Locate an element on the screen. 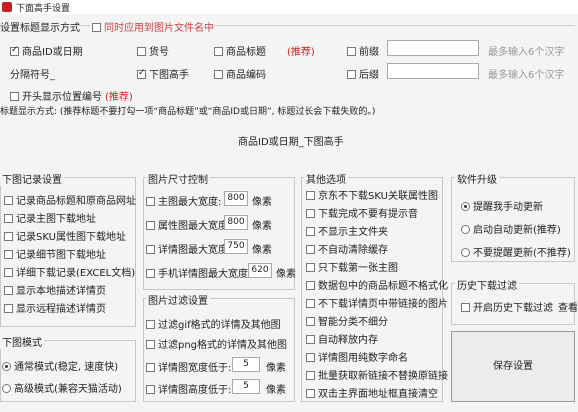 The height and width of the screenshot is (412, 578). filter-png-checkbox: 过滤png格式的详情及其他图 is located at coordinates (216, 343).